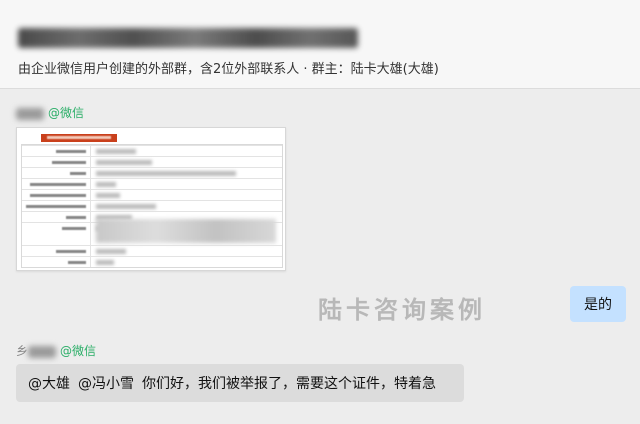  I want to click on incoming-message-bubble: @大雄 @冯小雪 你们好，我们被举报了，需要这个证件，特着急, so click(240, 383).